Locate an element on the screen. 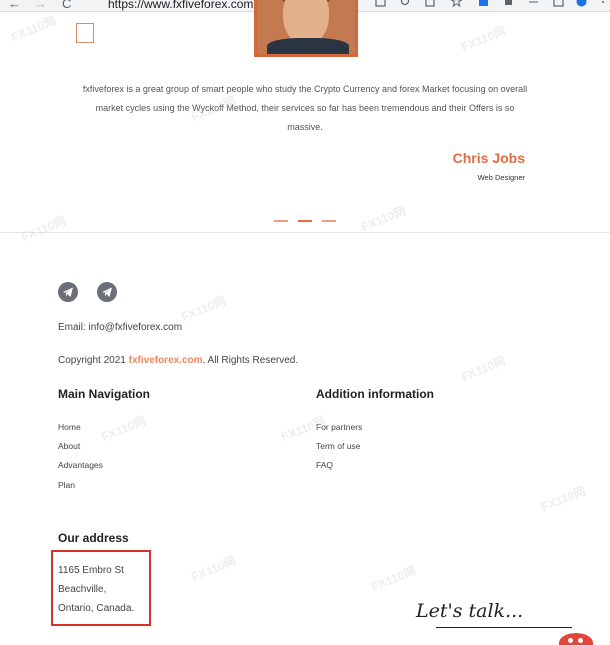 This screenshot has width=610, height=645. reload-button: C is located at coordinates (66, 5).